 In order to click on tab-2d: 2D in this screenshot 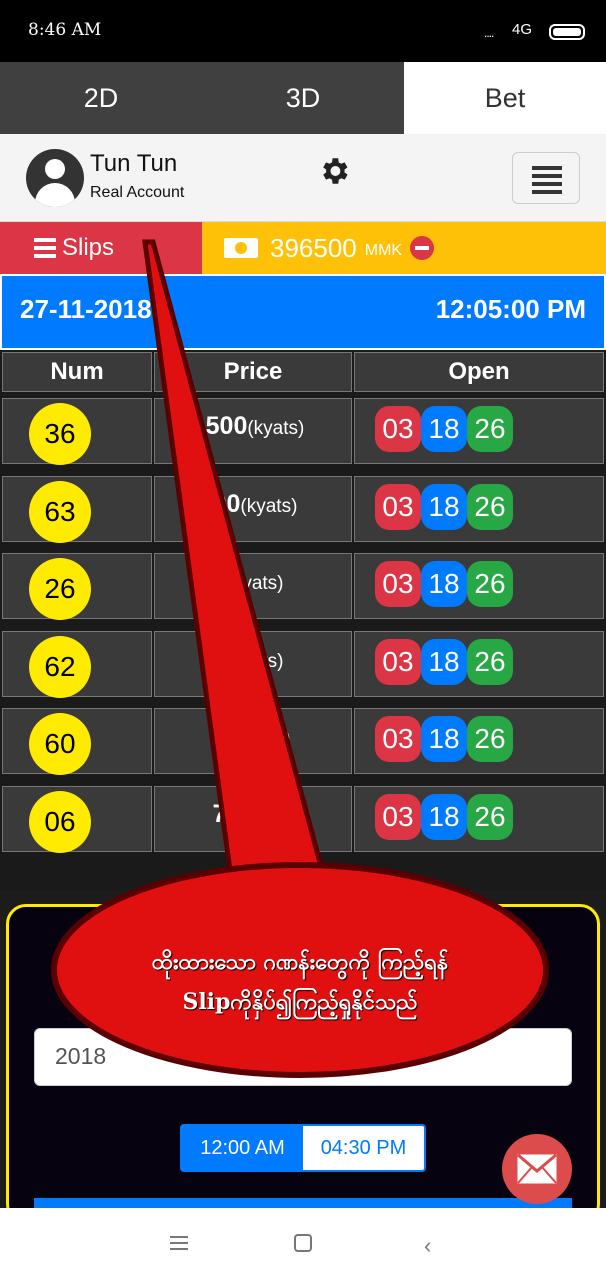, I will do `click(101, 98)`.